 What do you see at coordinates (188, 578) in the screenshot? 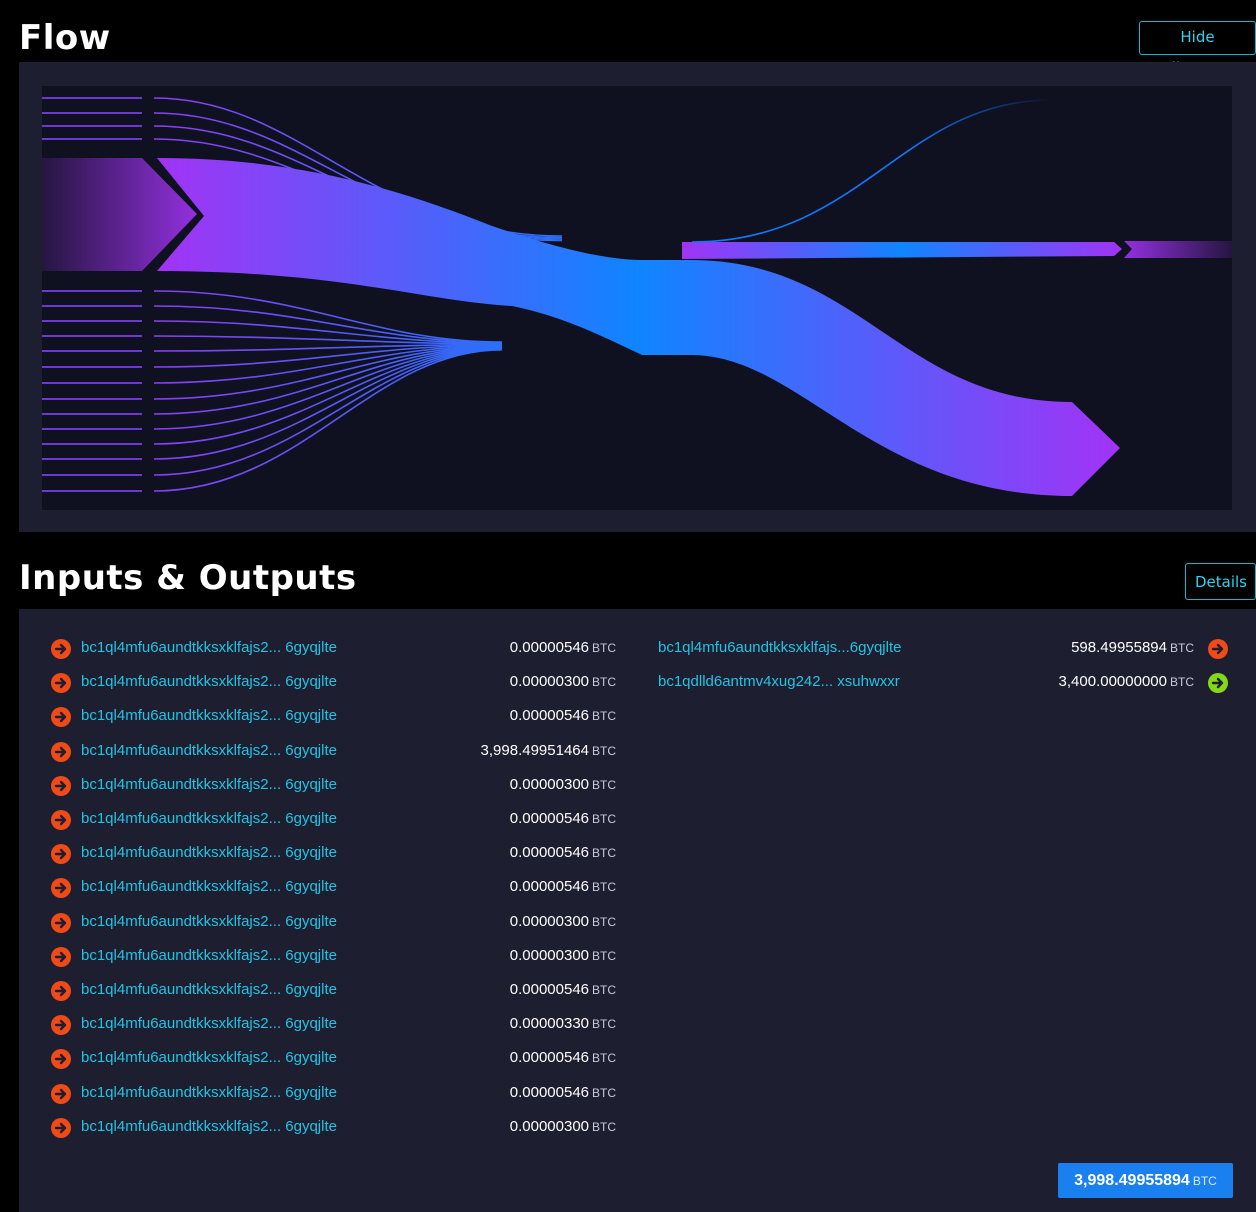
I see `inputs-outputs-title: Inputs & Outputs` at bounding box center [188, 578].